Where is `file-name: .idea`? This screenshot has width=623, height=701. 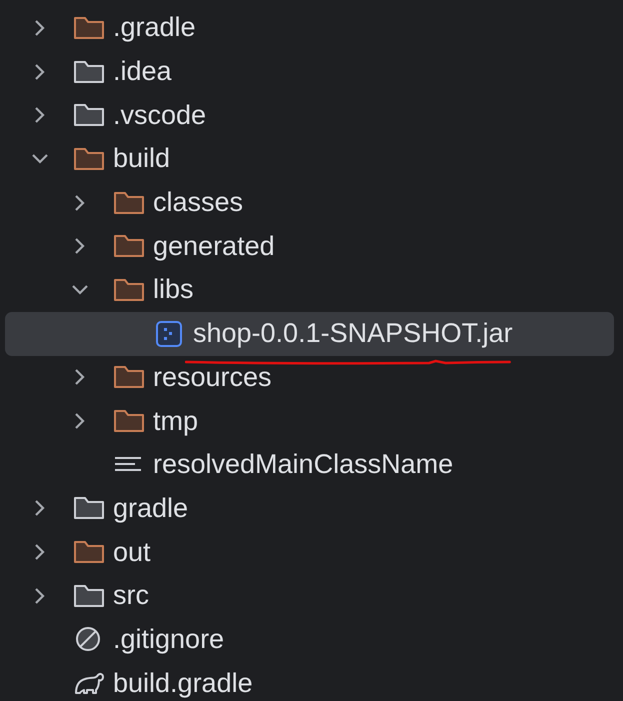
file-name: .idea is located at coordinates (142, 72).